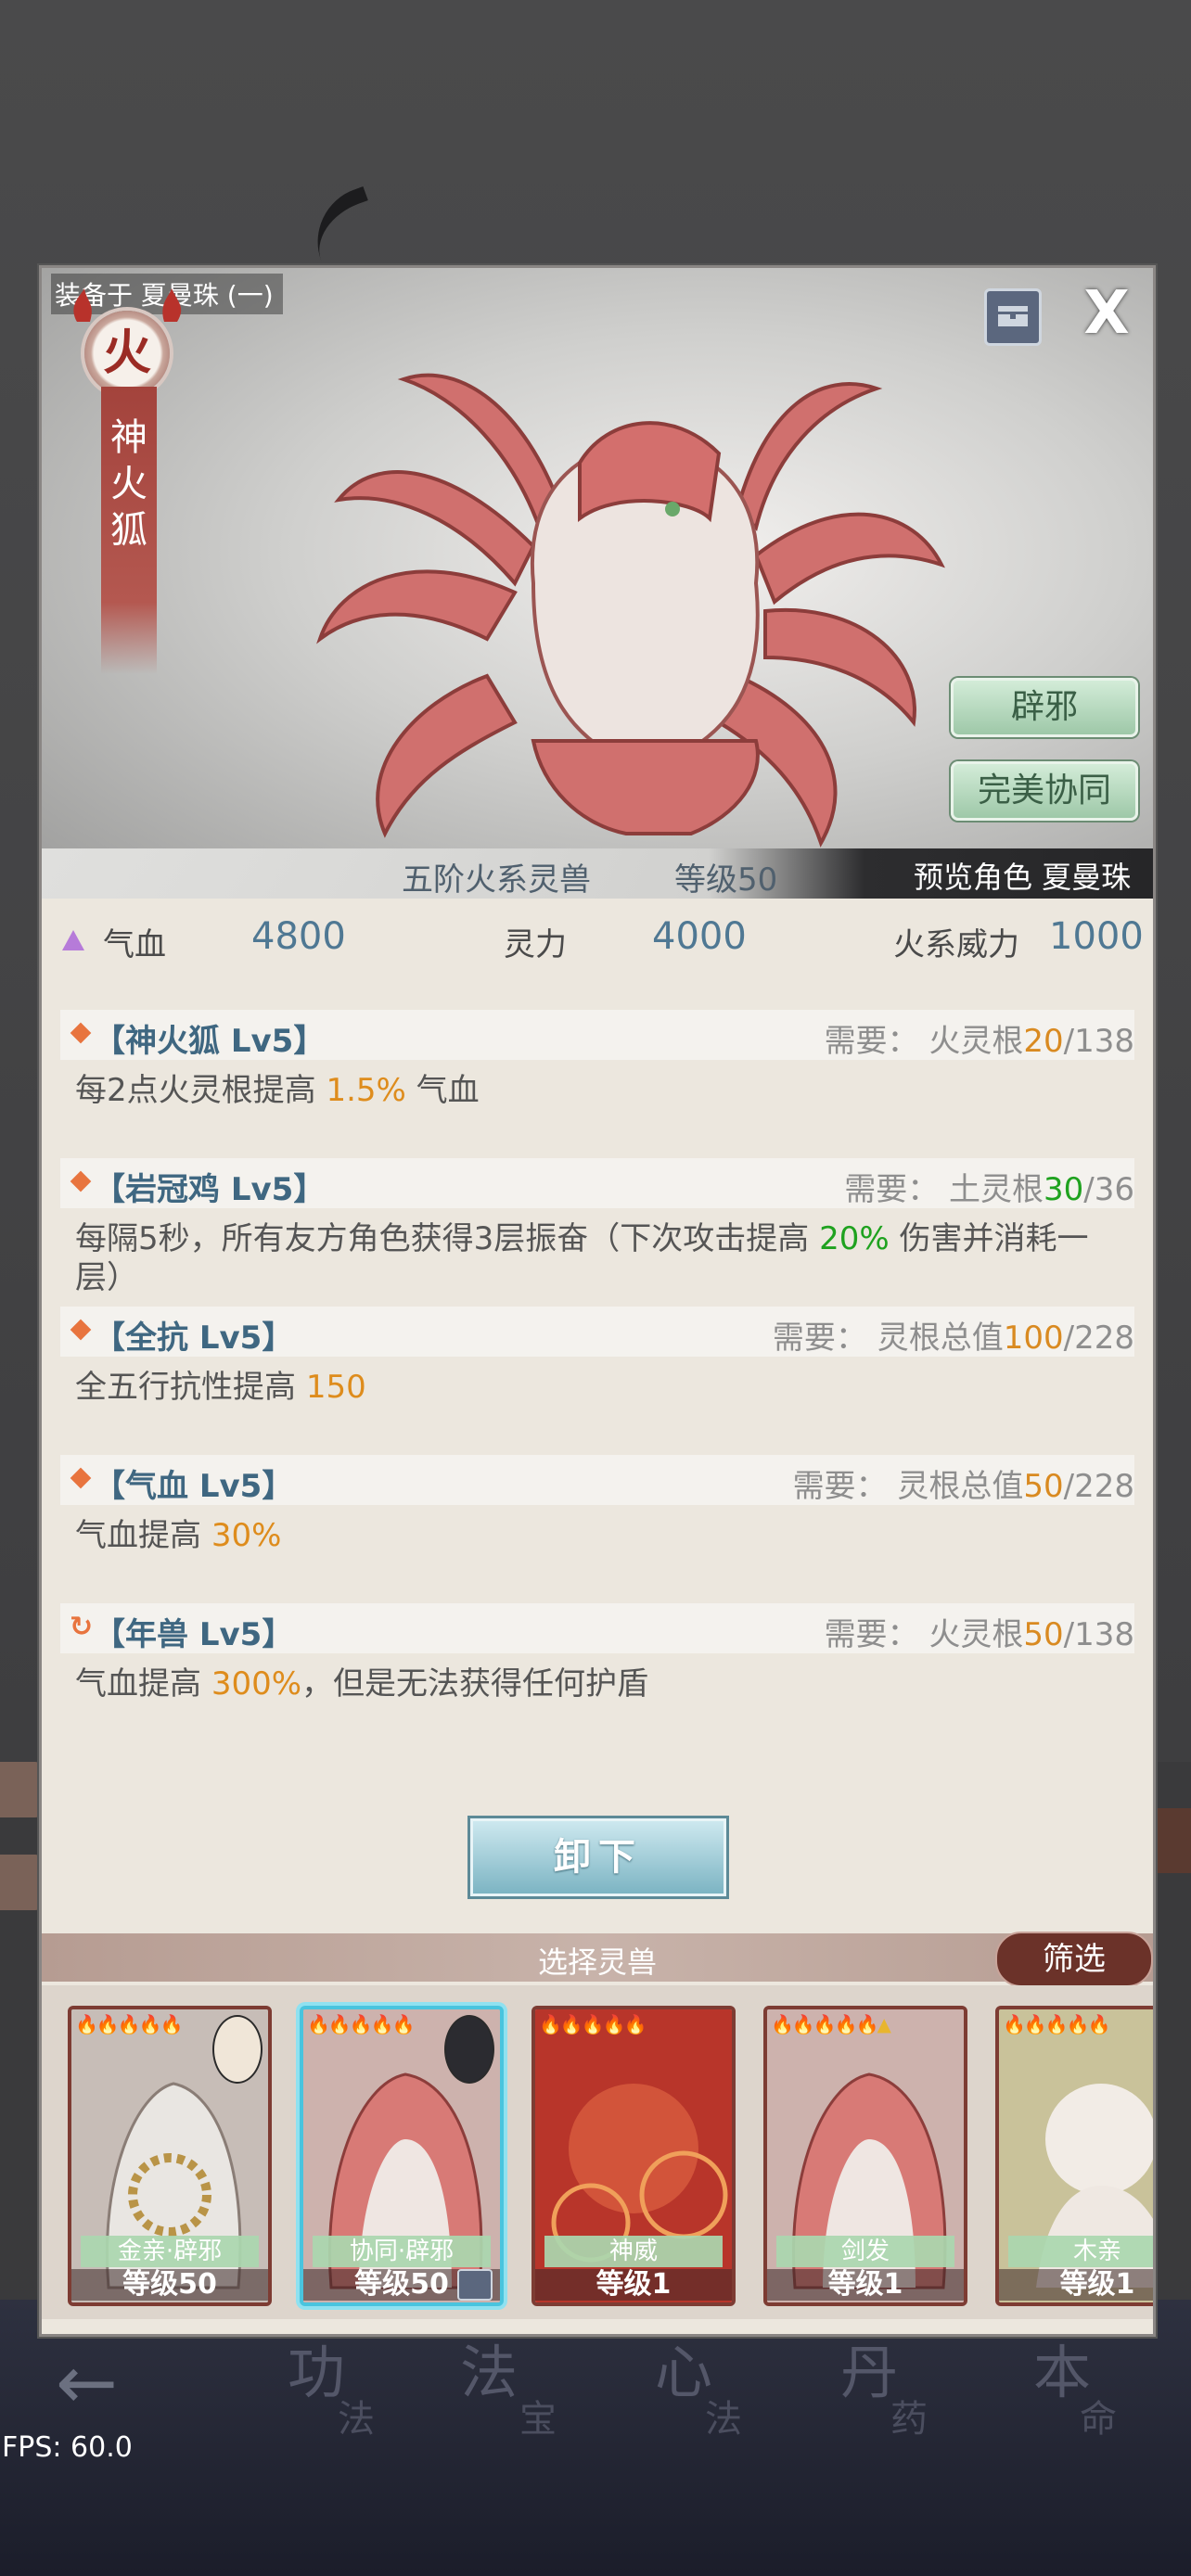 The image size is (1191, 2576). Describe the element at coordinates (597, 1183) in the screenshot. I see `skill-header: 【岩冠鸡 Lv5】 需要： 土灵根30/36` at that location.